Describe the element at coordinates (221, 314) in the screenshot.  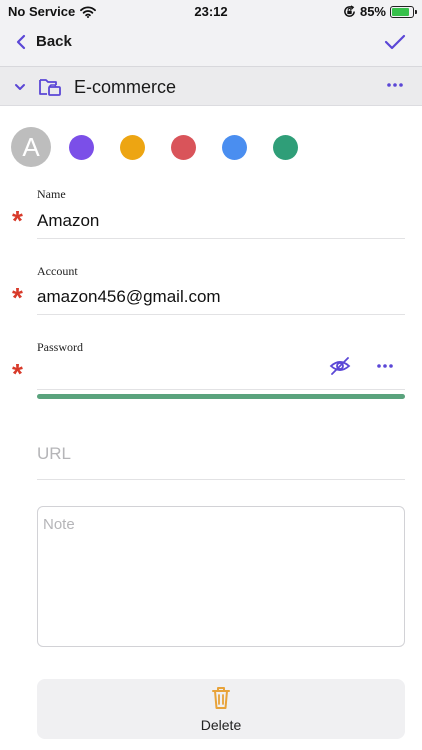
I see `account-underline` at that location.